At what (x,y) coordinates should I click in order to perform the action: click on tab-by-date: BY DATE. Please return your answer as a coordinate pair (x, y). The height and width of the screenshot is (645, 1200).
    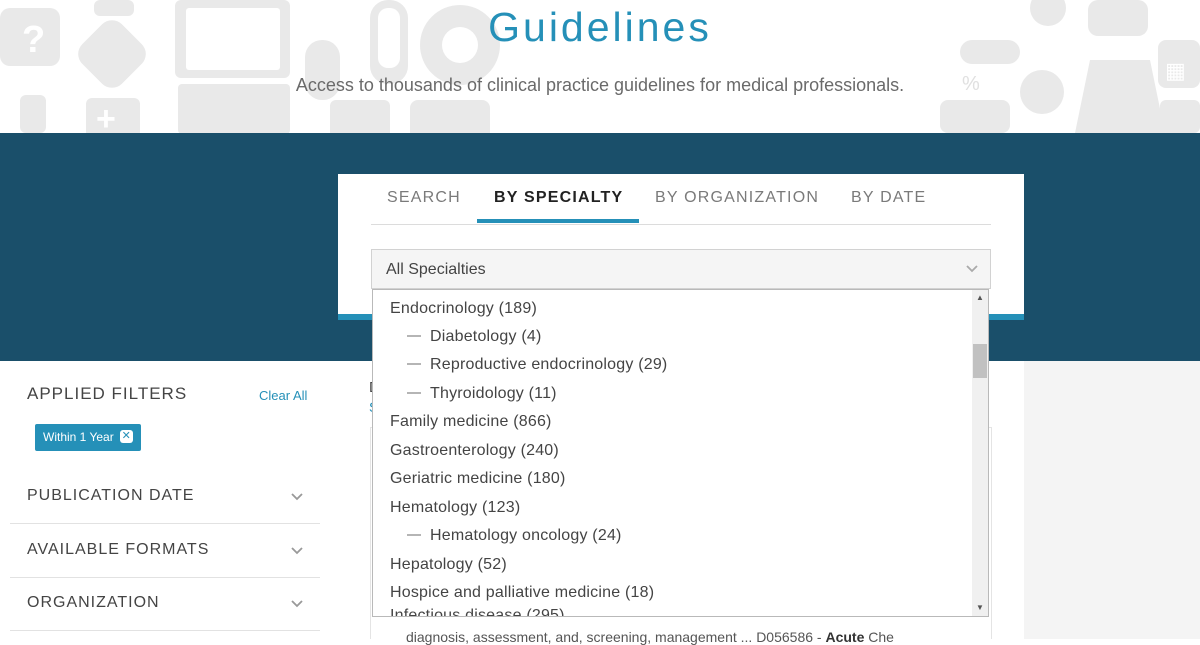
    Looking at the image, I should click on (888, 198).